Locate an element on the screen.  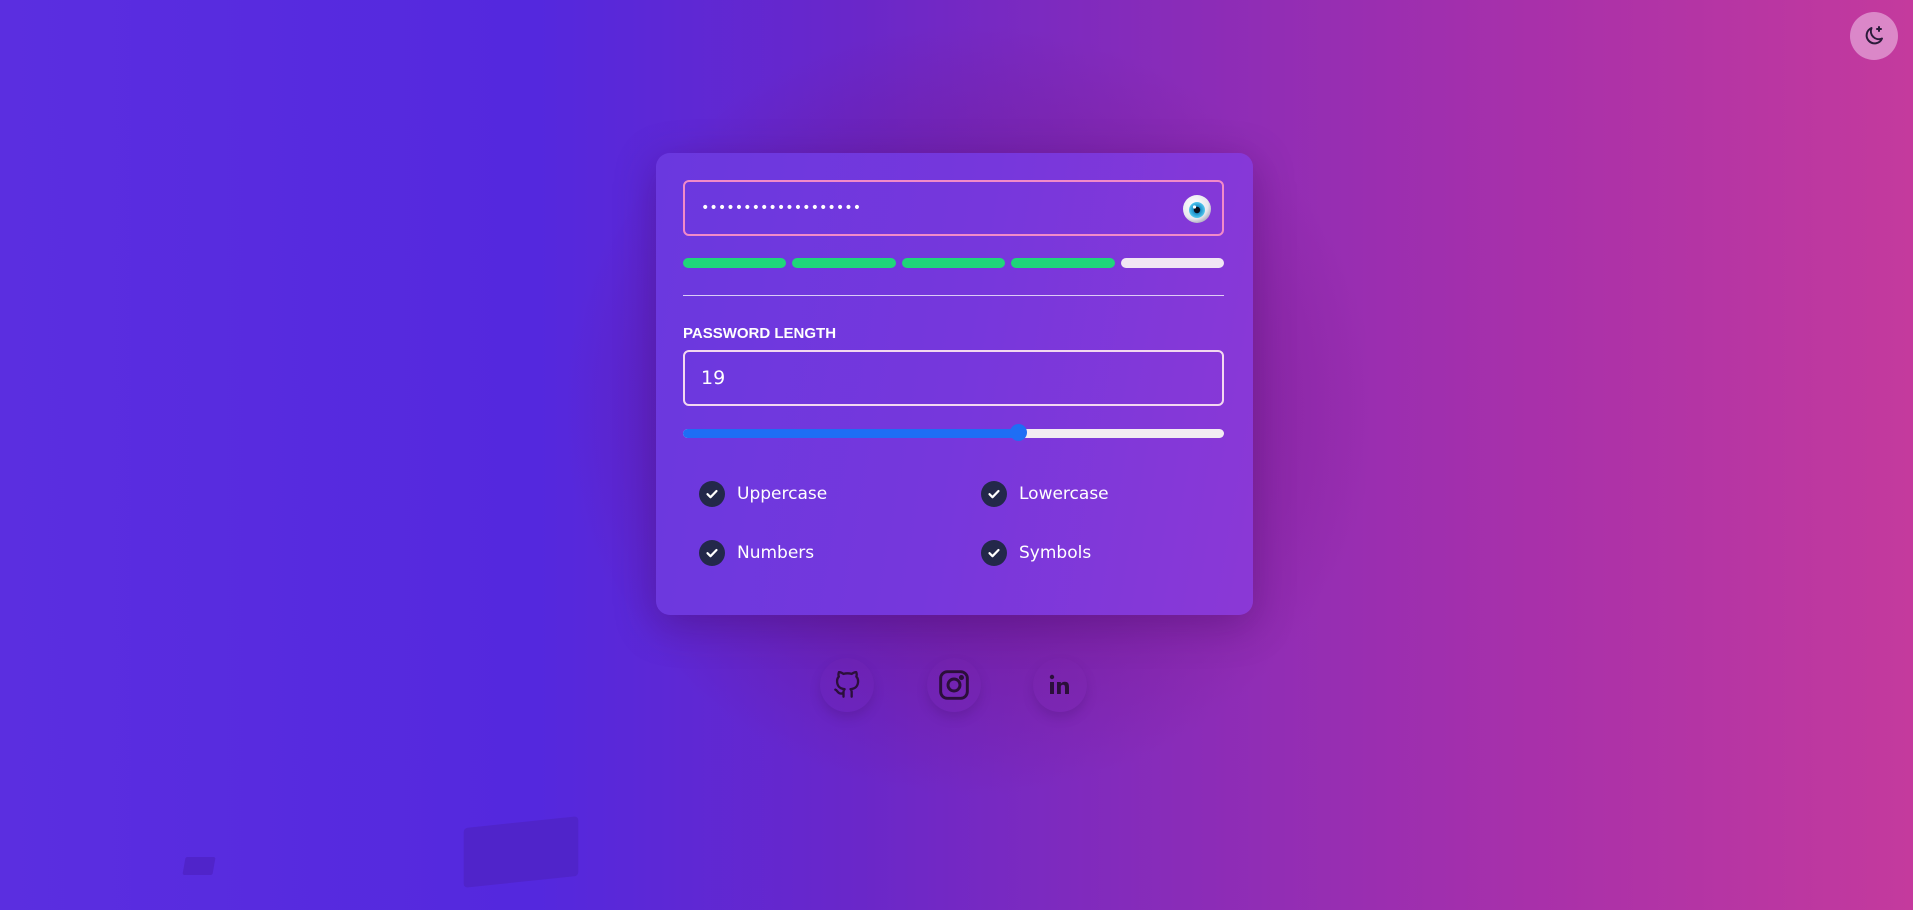
uppercase-option: Uppercase is located at coordinates (763, 494).